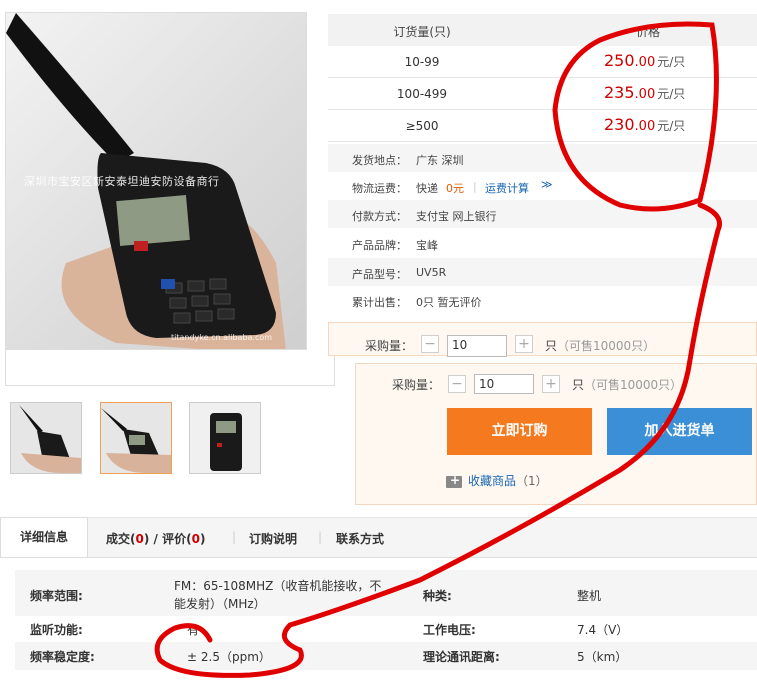 The height and width of the screenshot is (681, 757). What do you see at coordinates (542, 94) in the screenshot?
I see `price-row: 100-499 235.00 元/只` at bounding box center [542, 94].